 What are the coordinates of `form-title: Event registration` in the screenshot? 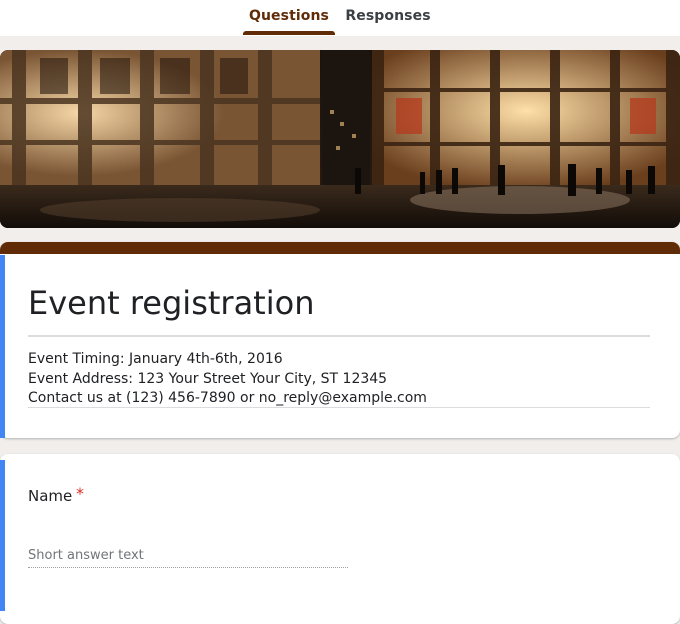 It's located at (338, 303).